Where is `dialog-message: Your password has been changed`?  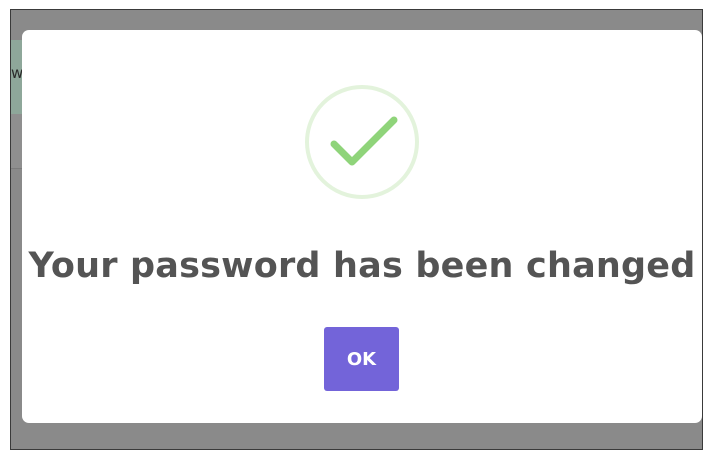
dialog-message: Your password has been changed is located at coordinates (362, 266).